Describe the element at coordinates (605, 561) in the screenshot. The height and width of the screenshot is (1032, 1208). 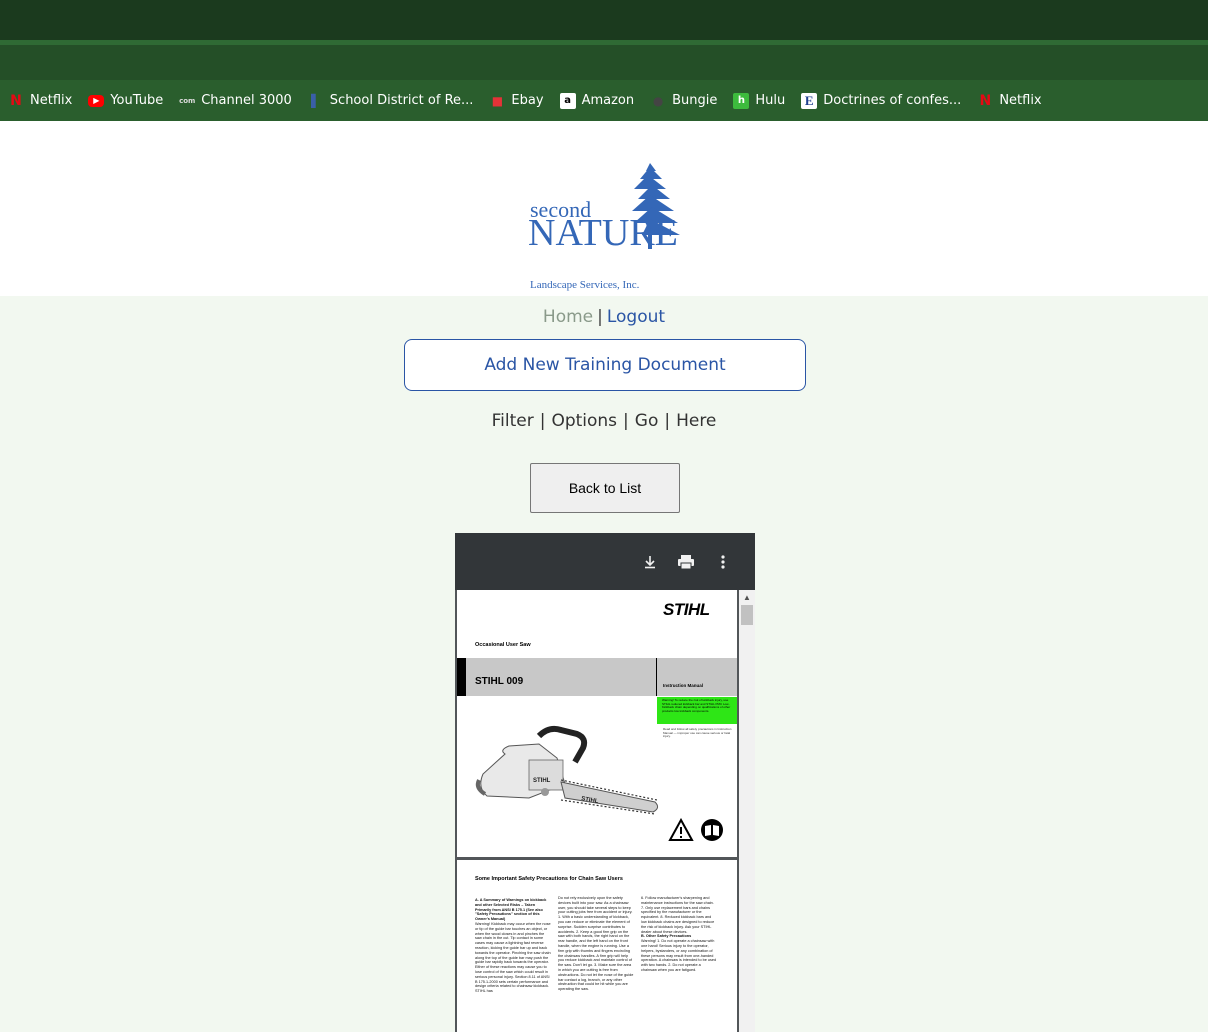
I see `pdf-toolbar` at that location.